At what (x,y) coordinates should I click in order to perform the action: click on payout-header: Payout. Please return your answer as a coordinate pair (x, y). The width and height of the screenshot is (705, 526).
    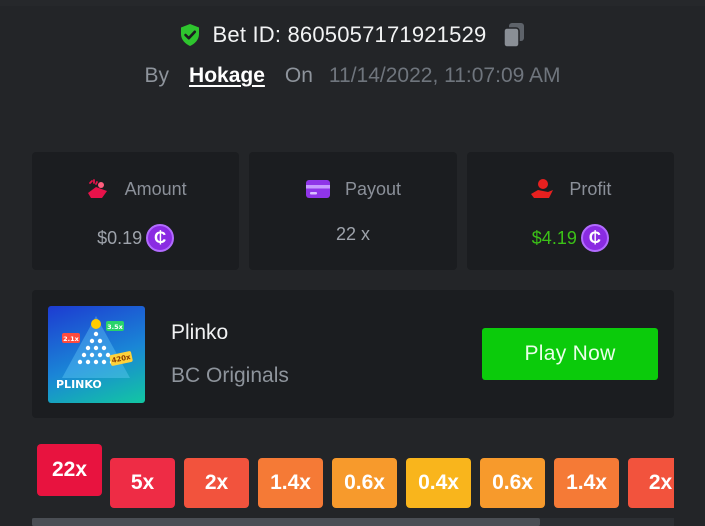
    Looking at the image, I should click on (352, 189).